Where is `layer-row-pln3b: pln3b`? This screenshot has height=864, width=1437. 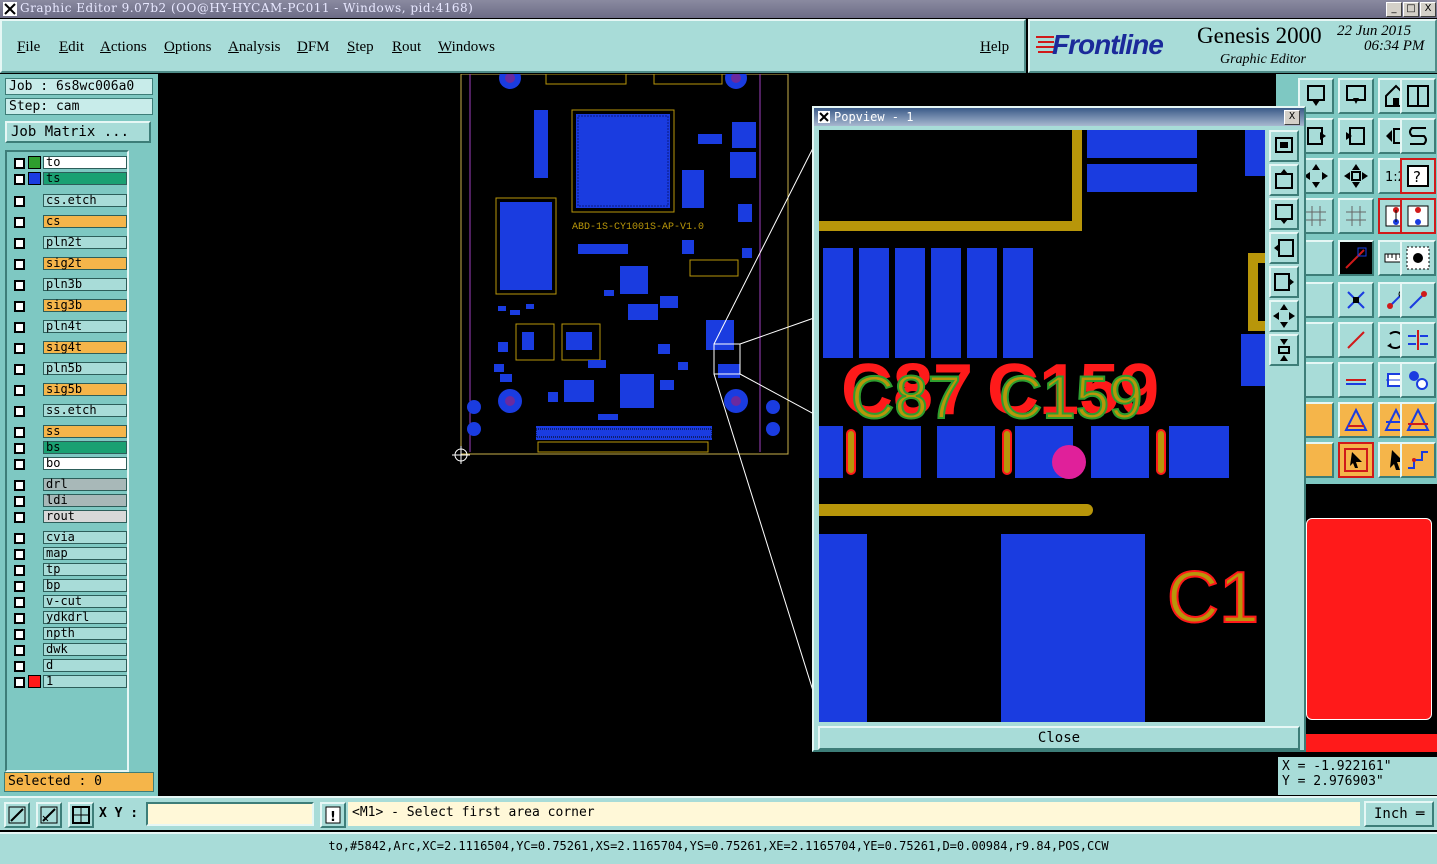 layer-row-pln3b: pln3b is located at coordinates (69, 285).